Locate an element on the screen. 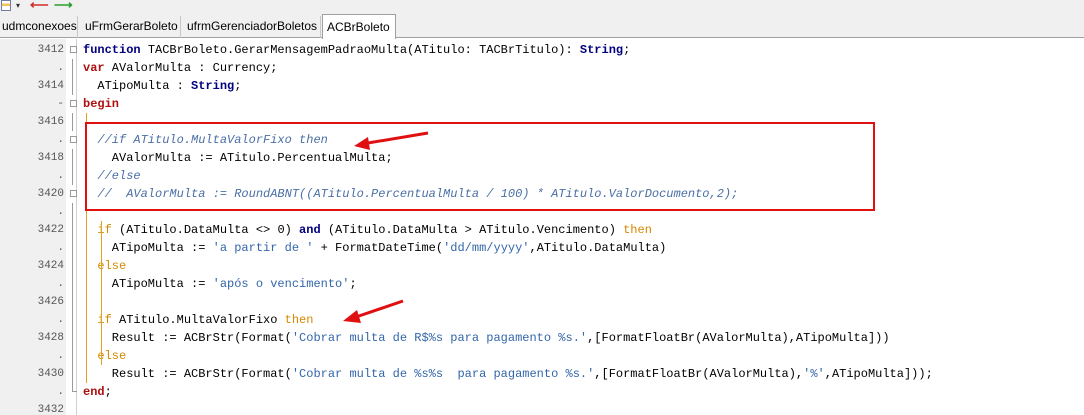 The width and height of the screenshot is (1084, 415). tab-ufrmgerenciadorboletos: ufrmGerenciadorBoletos is located at coordinates (252, 27).